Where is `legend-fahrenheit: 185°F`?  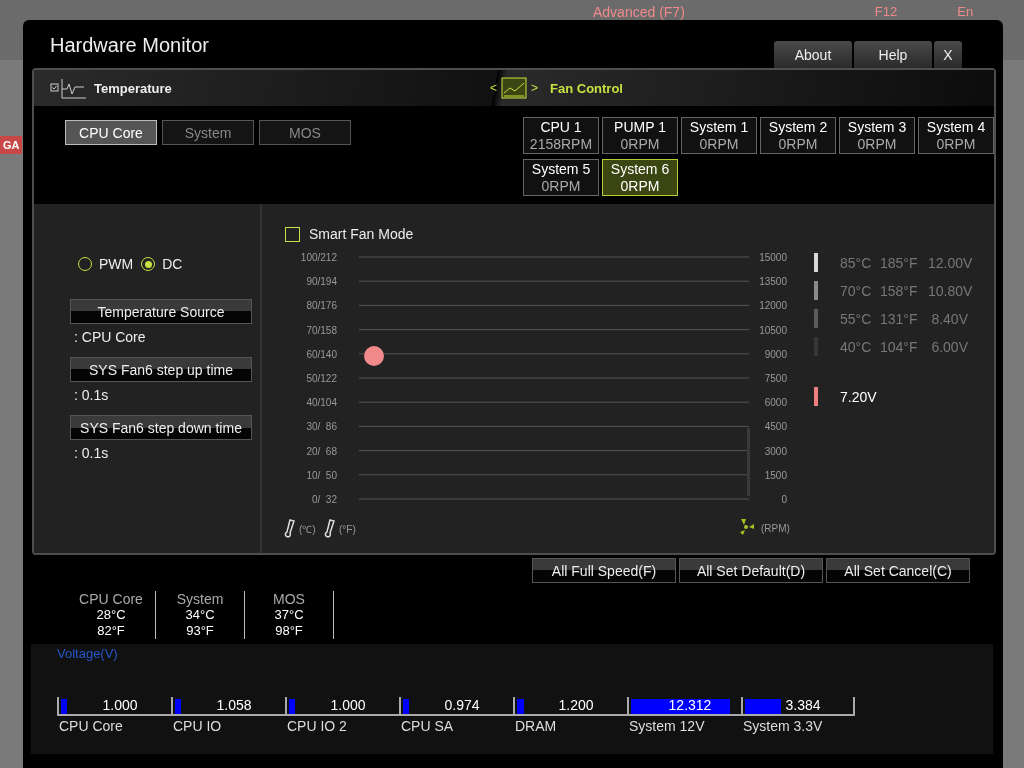
legend-fahrenheit: 185°F is located at coordinates (899, 262).